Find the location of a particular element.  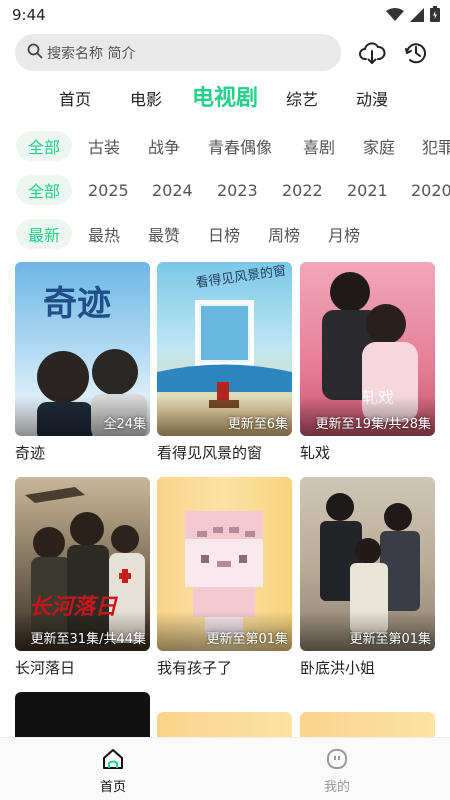

nav-home-label: 首页 is located at coordinates (112, 787).